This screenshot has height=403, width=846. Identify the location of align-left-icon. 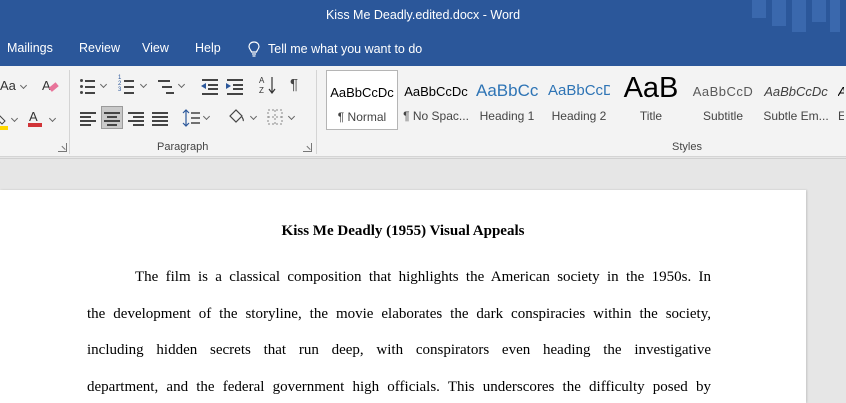
(89, 118).